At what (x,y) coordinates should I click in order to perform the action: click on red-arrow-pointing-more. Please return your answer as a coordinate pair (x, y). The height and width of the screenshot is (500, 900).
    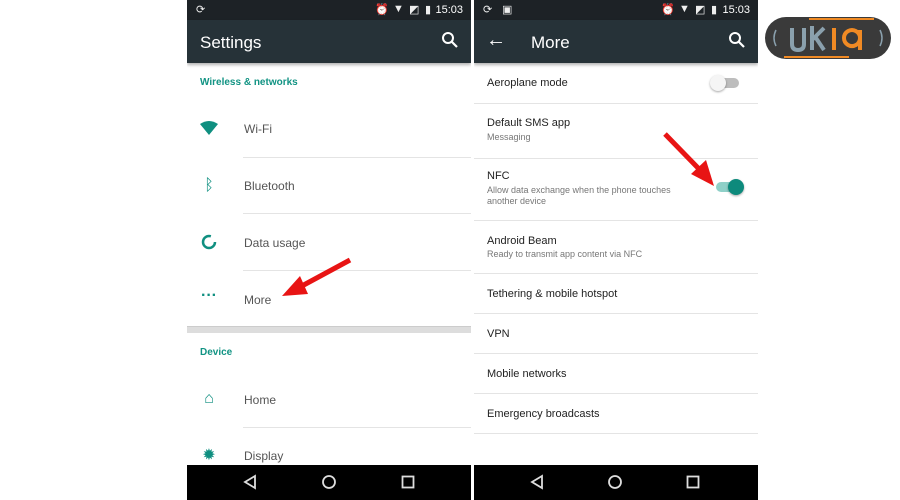
    Looking at the image, I should click on (317, 276).